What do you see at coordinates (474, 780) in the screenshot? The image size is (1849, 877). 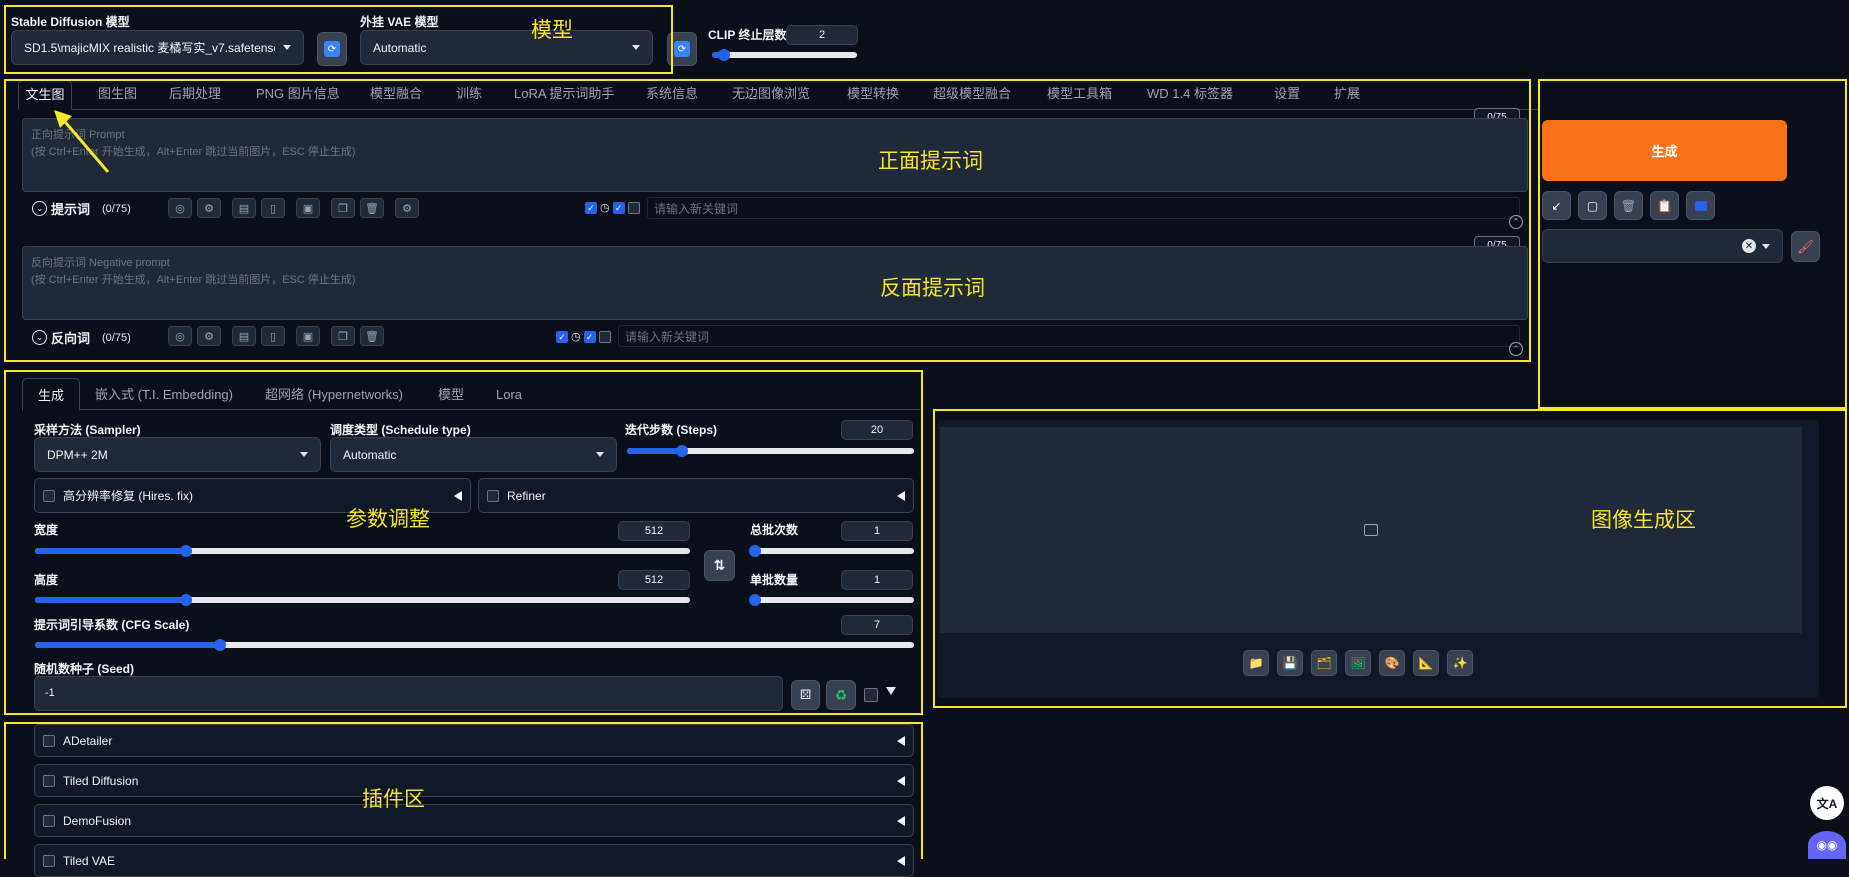 I see `extension-tiled-diffusion: Tiled Diffusion` at bounding box center [474, 780].